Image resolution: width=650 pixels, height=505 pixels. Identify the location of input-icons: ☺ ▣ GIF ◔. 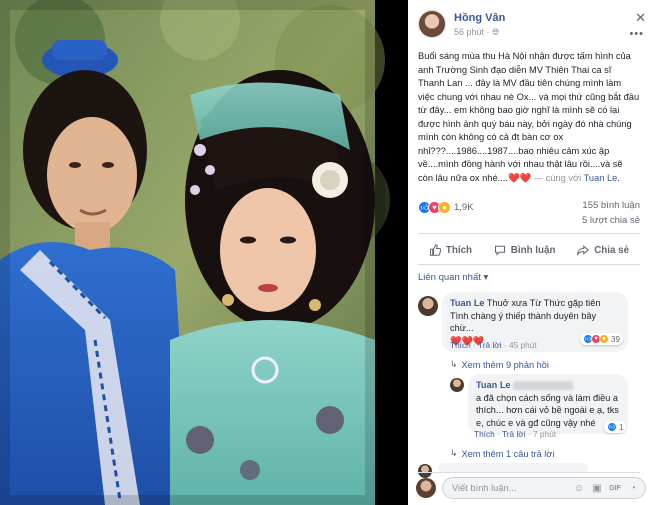
(606, 488).